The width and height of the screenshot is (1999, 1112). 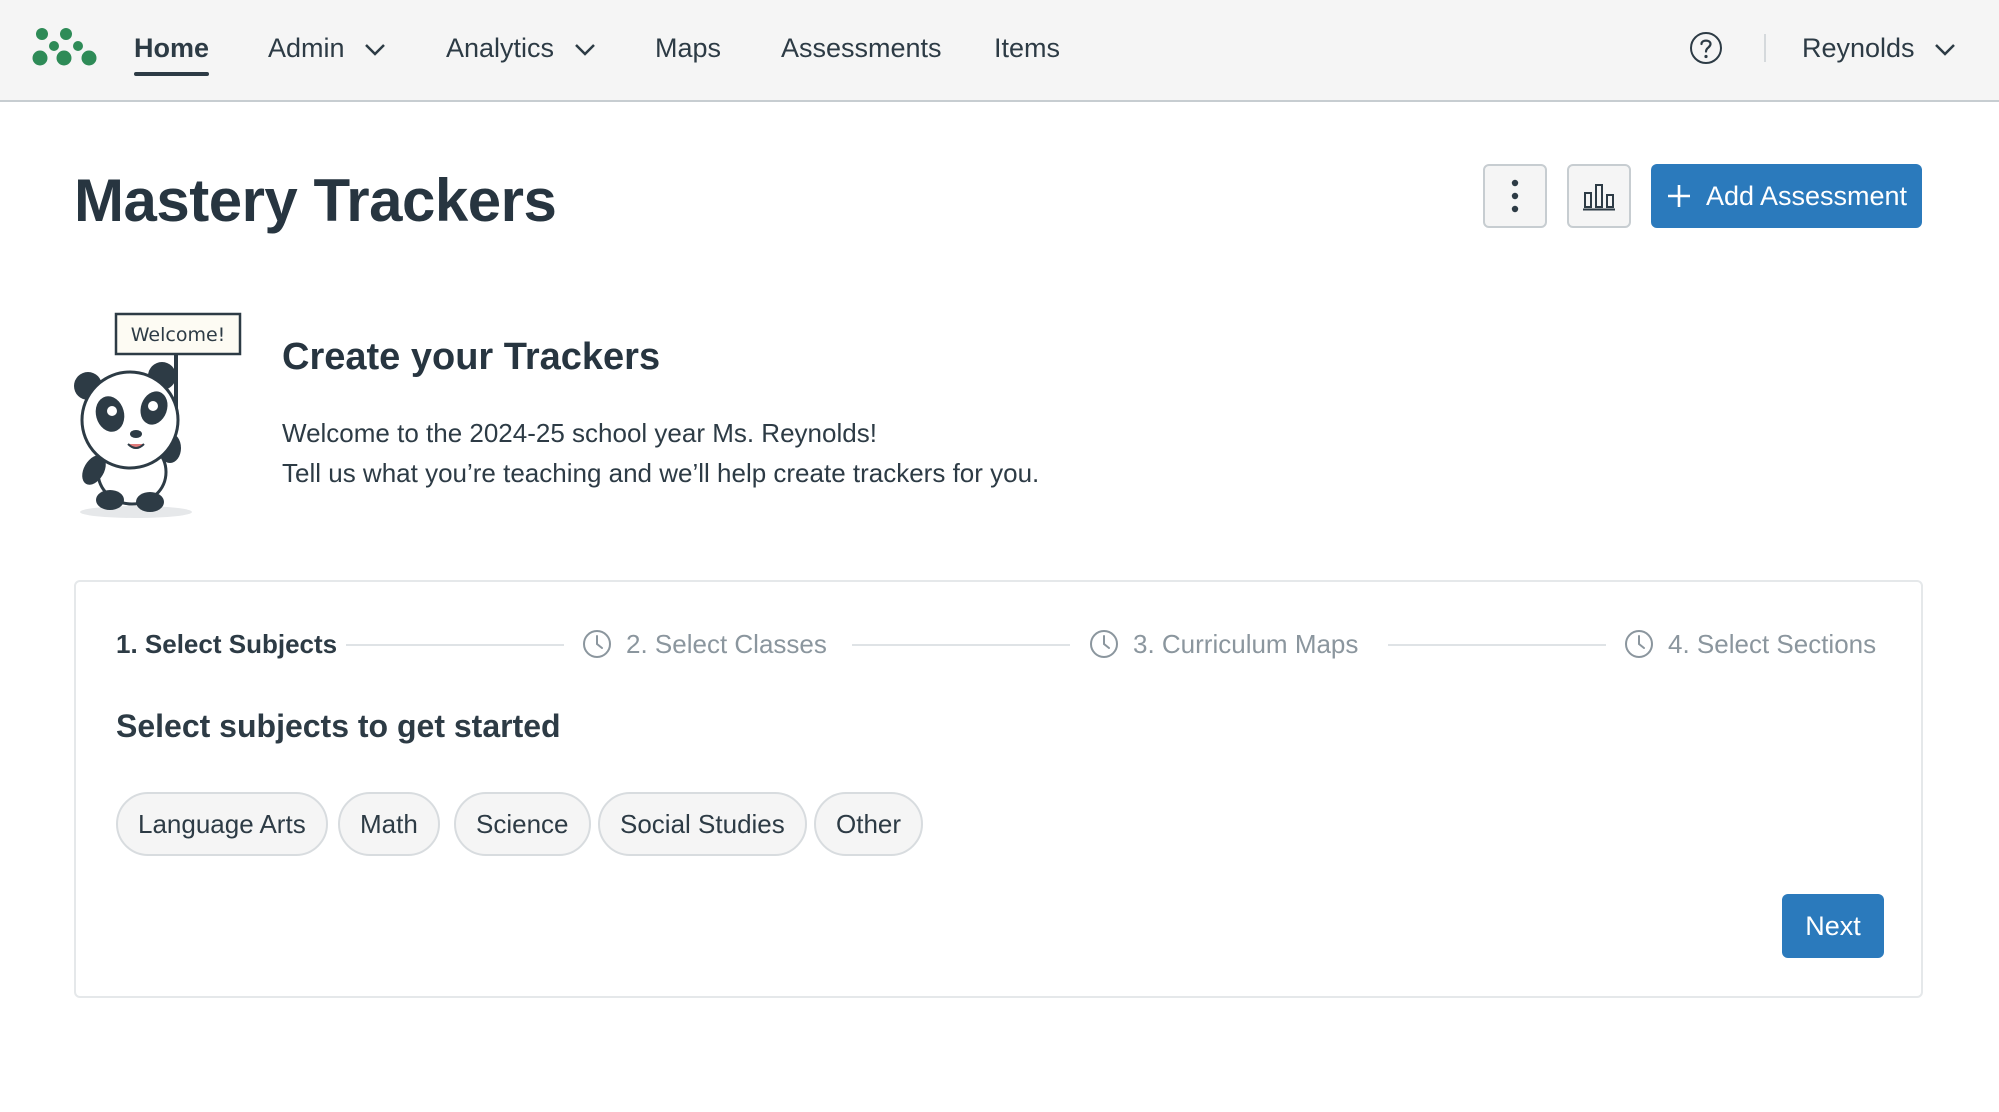 I want to click on nav-items: Items, so click(x=1027, y=48).